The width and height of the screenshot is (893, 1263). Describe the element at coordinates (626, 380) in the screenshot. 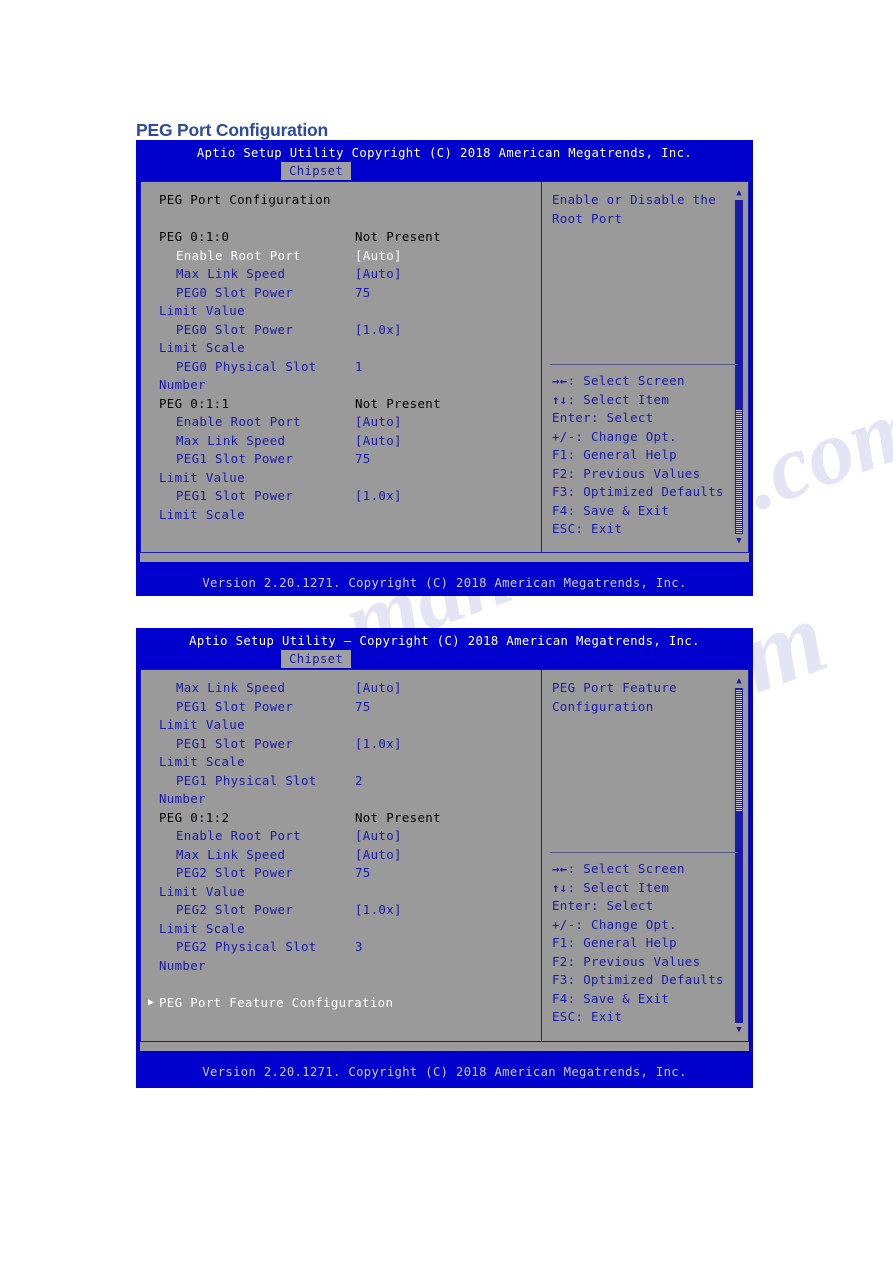

I see `help-key-text: : Select Screen` at that location.